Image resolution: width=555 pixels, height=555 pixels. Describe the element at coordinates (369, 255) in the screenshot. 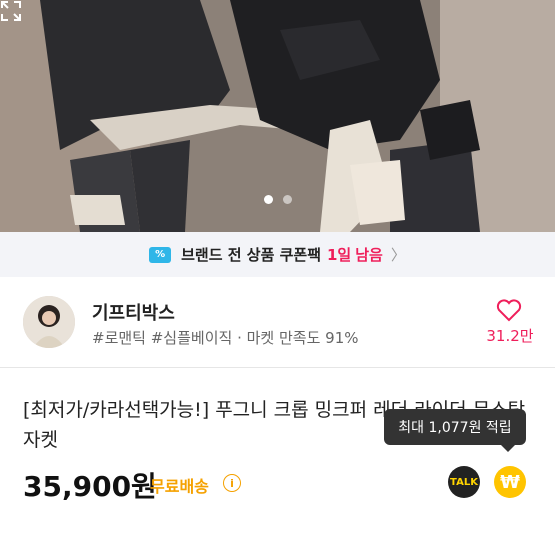

I see `coupon-remaining-label: 남음` at that location.